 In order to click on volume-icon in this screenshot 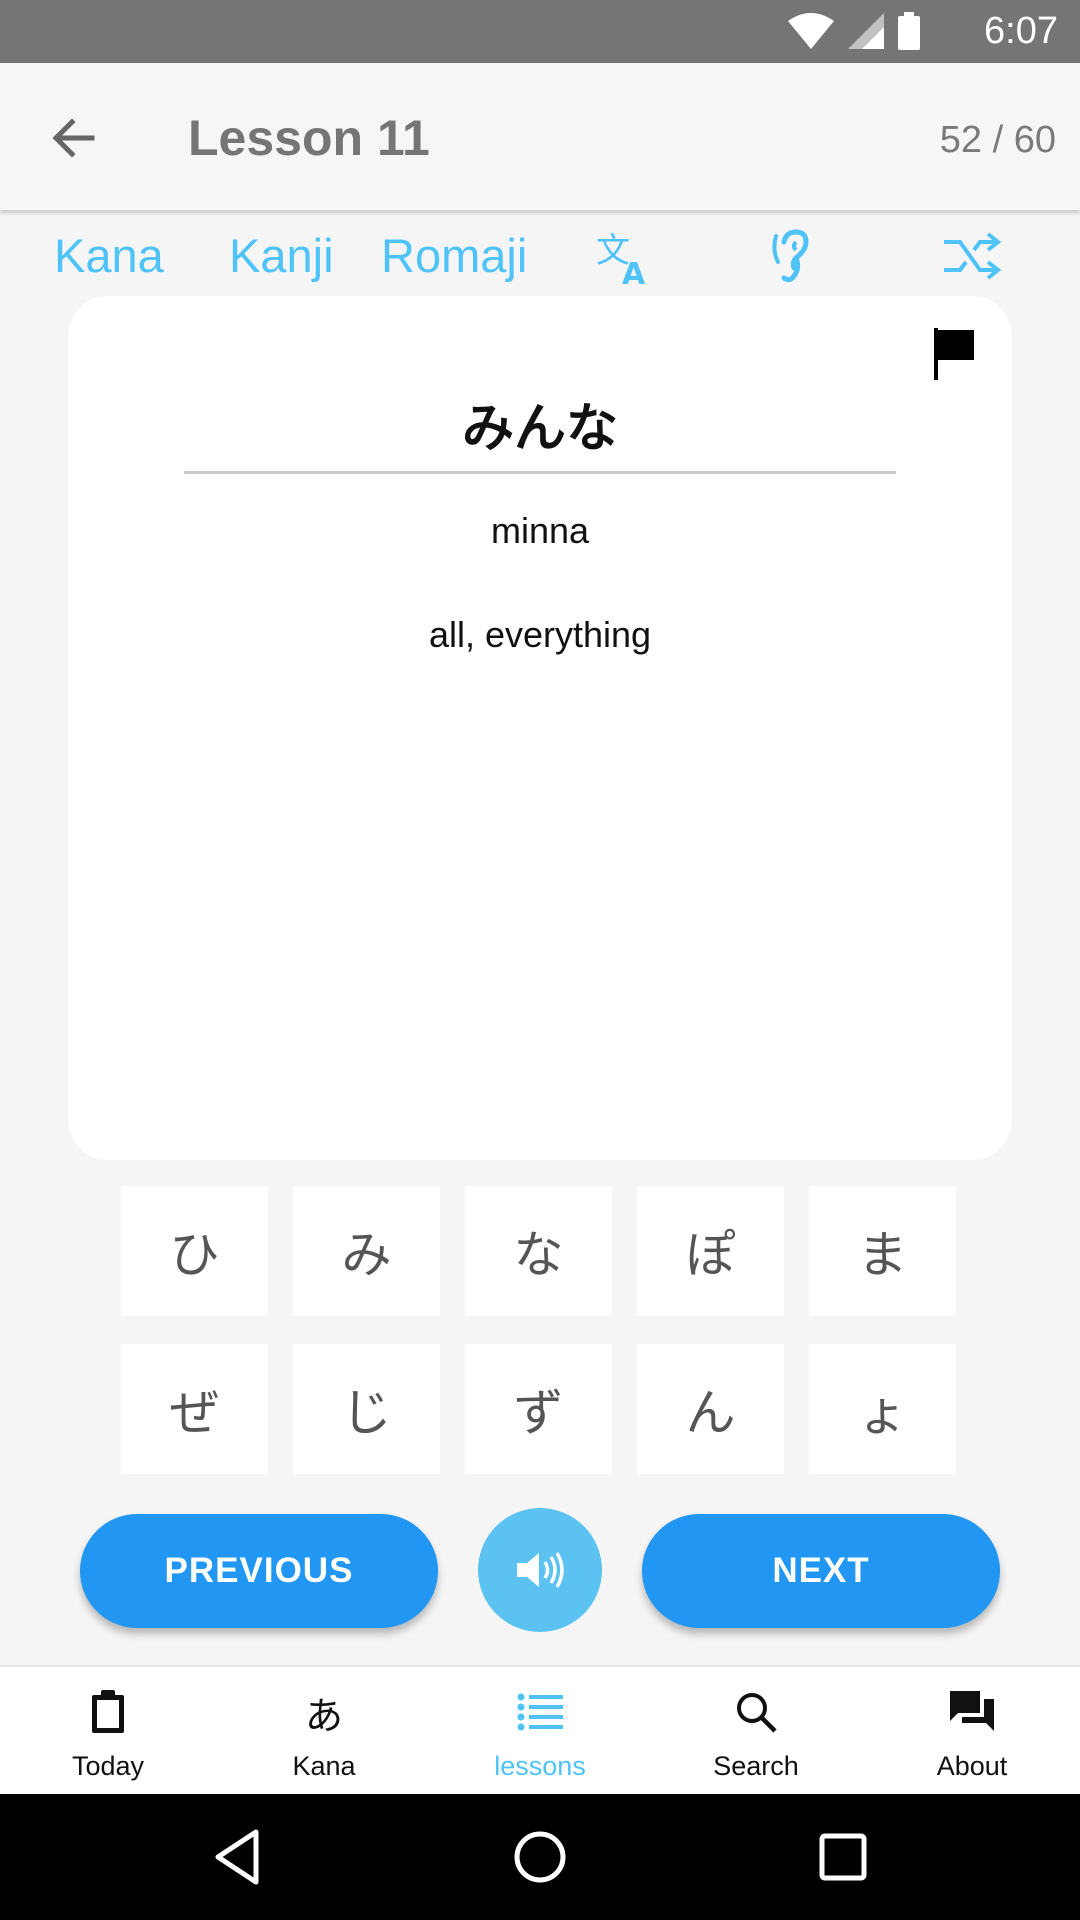, I will do `click(540, 1570)`.